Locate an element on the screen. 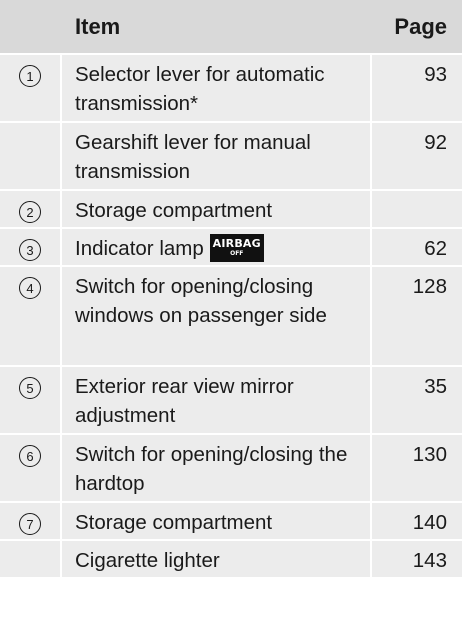 Image resolution: width=462 pixels, height=620 pixels. item-number: 7 is located at coordinates (30, 524).